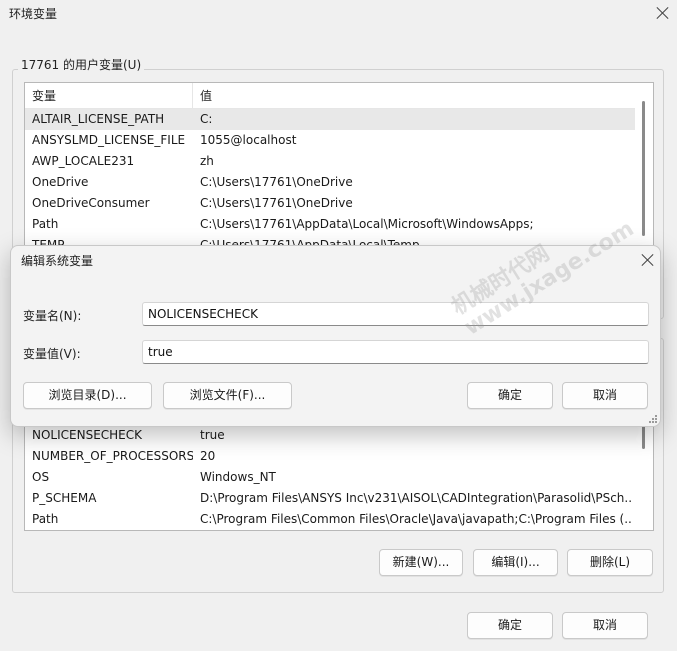 This screenshot has width=677, height=651. I want to click on dialog-ok-button: 确定, so click(510, 395).